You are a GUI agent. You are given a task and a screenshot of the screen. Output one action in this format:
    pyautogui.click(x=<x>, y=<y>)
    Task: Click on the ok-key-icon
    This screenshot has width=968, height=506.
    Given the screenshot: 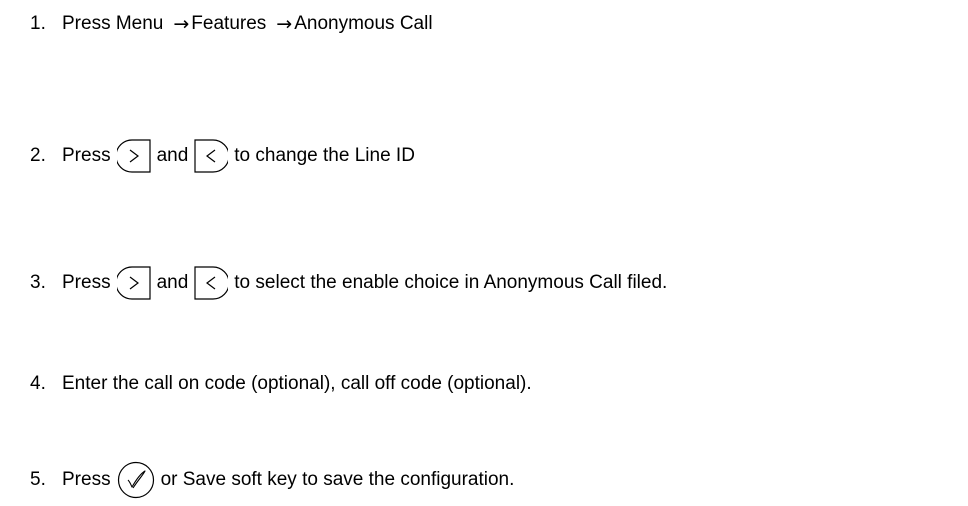 What is the action you would take?
    pyautogui.click(x=136, y=480)
    